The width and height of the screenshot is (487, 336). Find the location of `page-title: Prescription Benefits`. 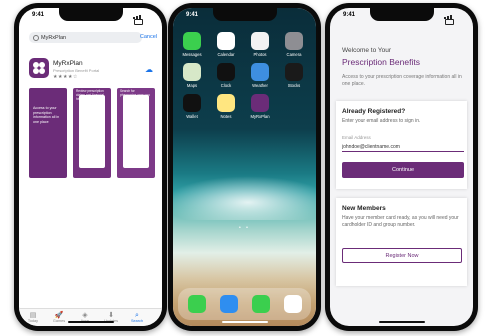

page-title: Prescription Benefits is located at coordinates (381, 62).